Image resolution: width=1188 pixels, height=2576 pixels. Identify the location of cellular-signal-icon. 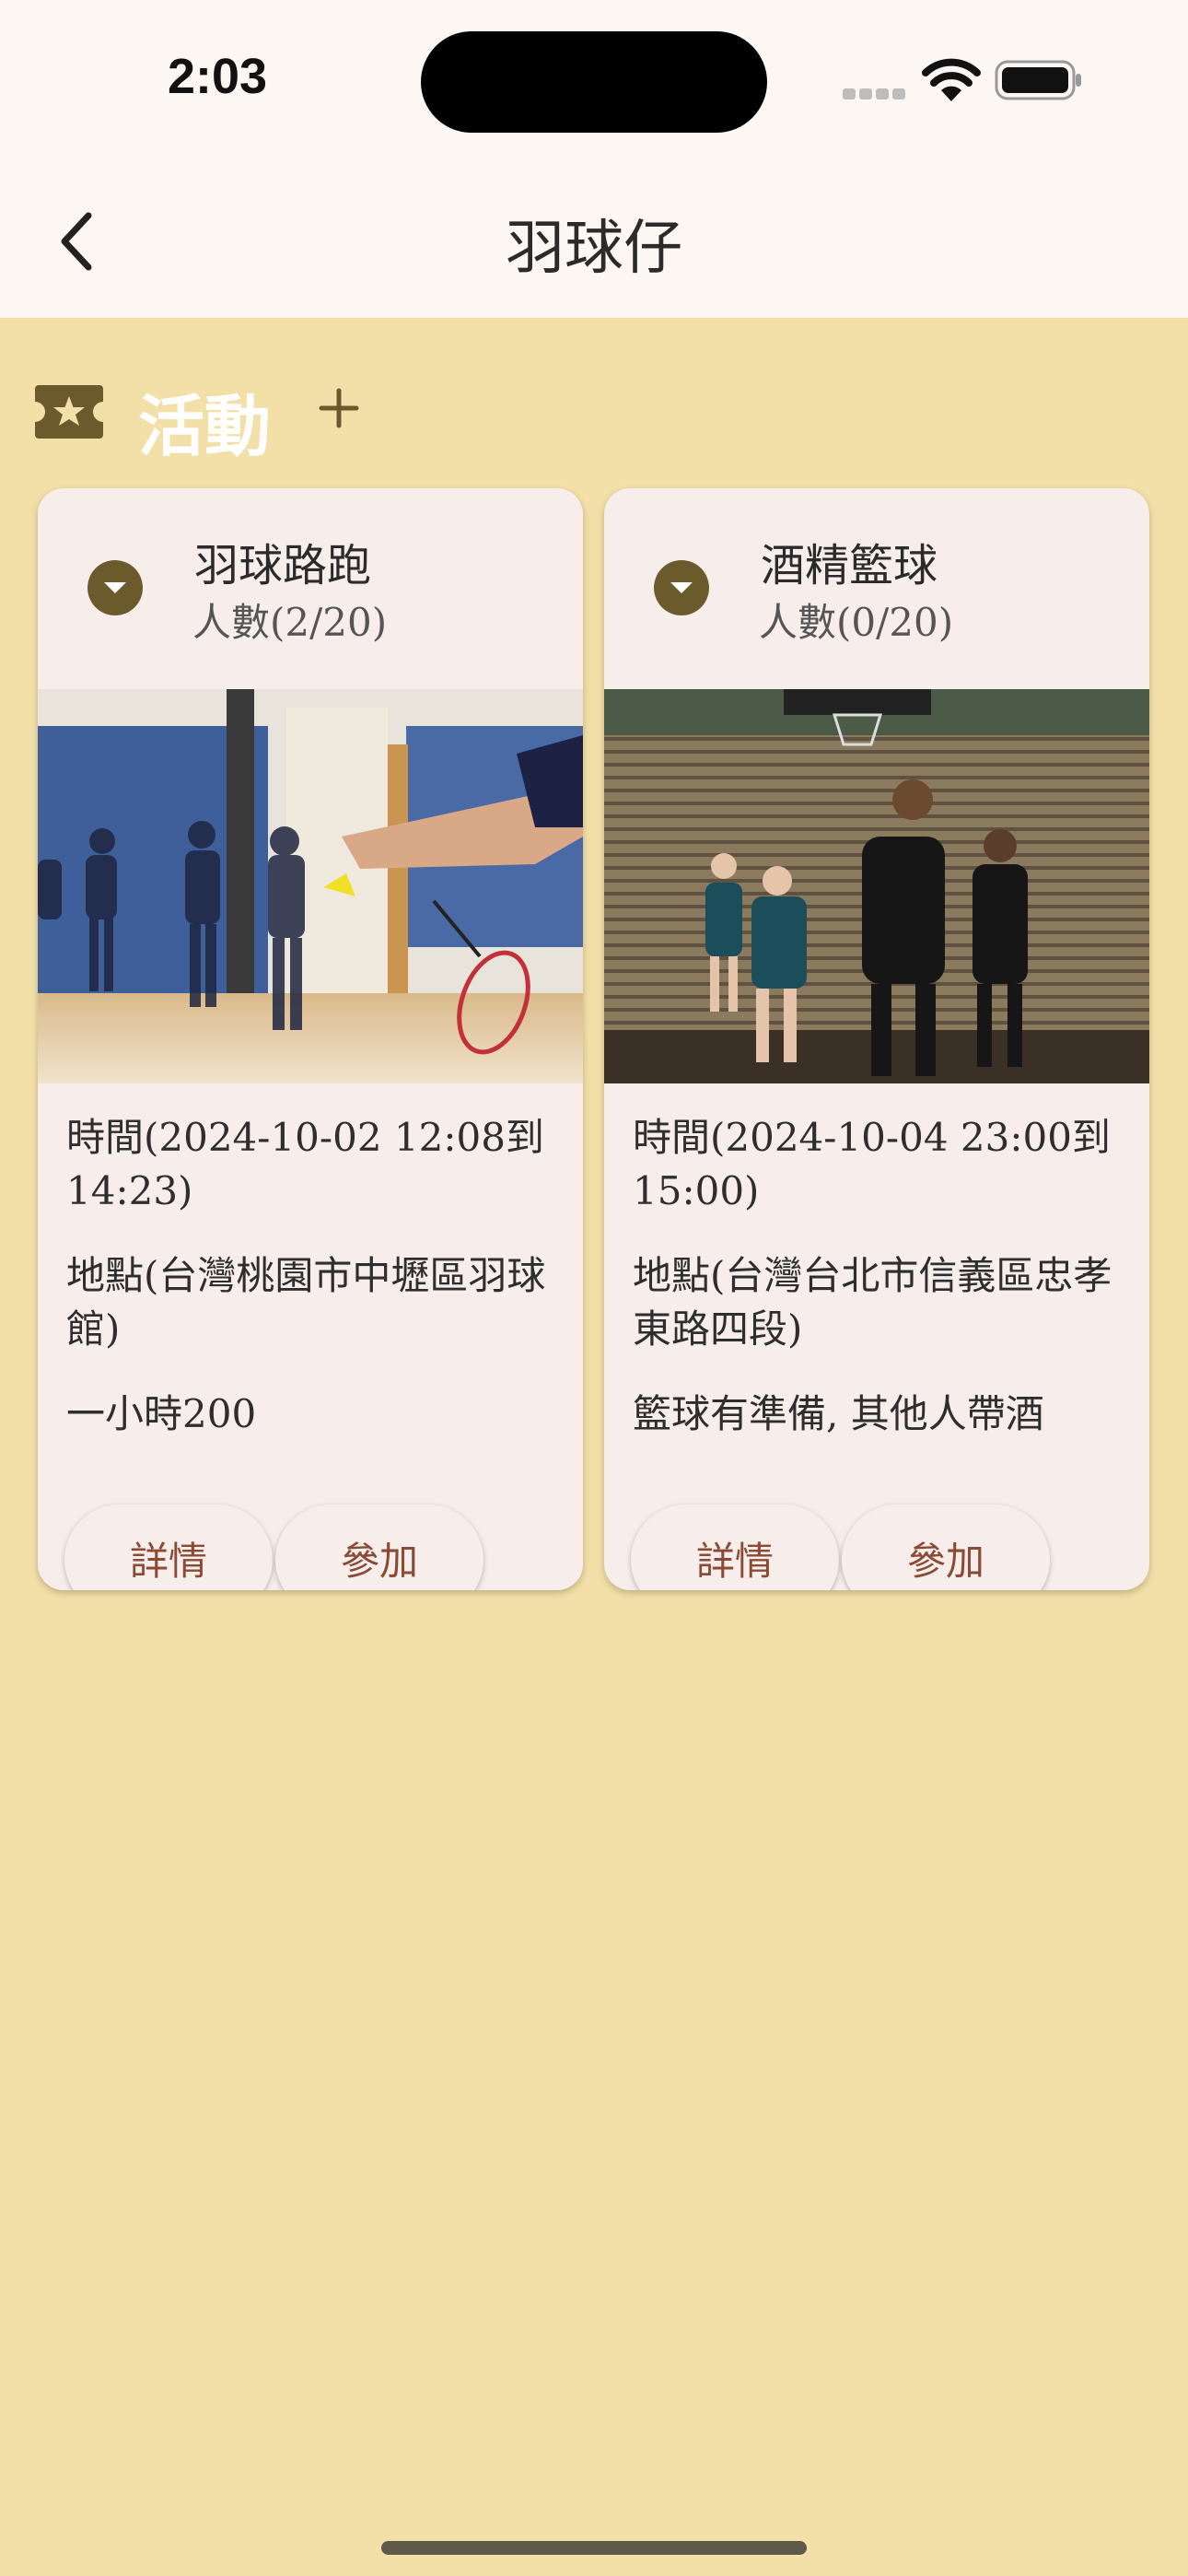
(876, 94).